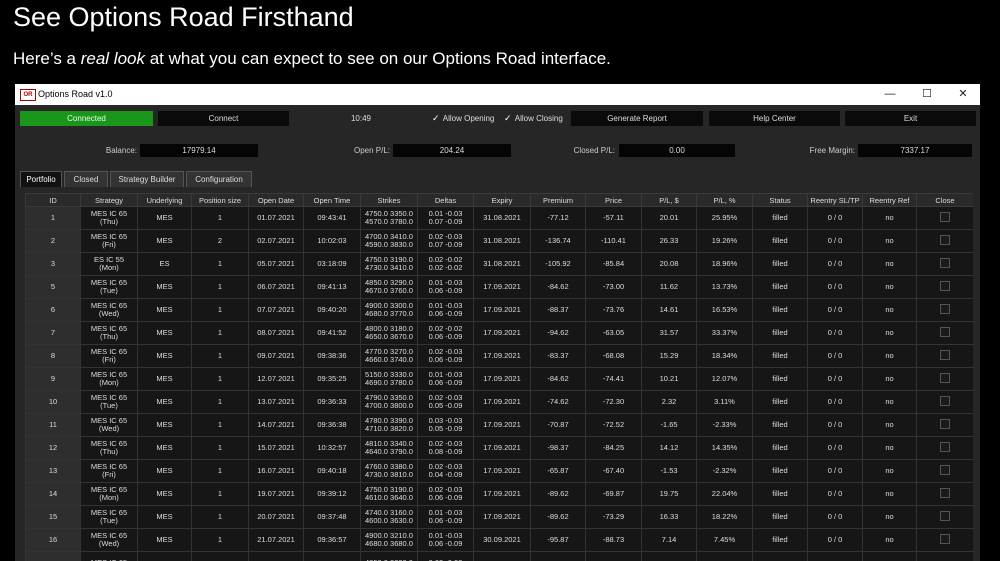  What do you see at coordinates (558, 200) in the screenshot?
I see `column-header: Premium` at bounding box center [558, 200].